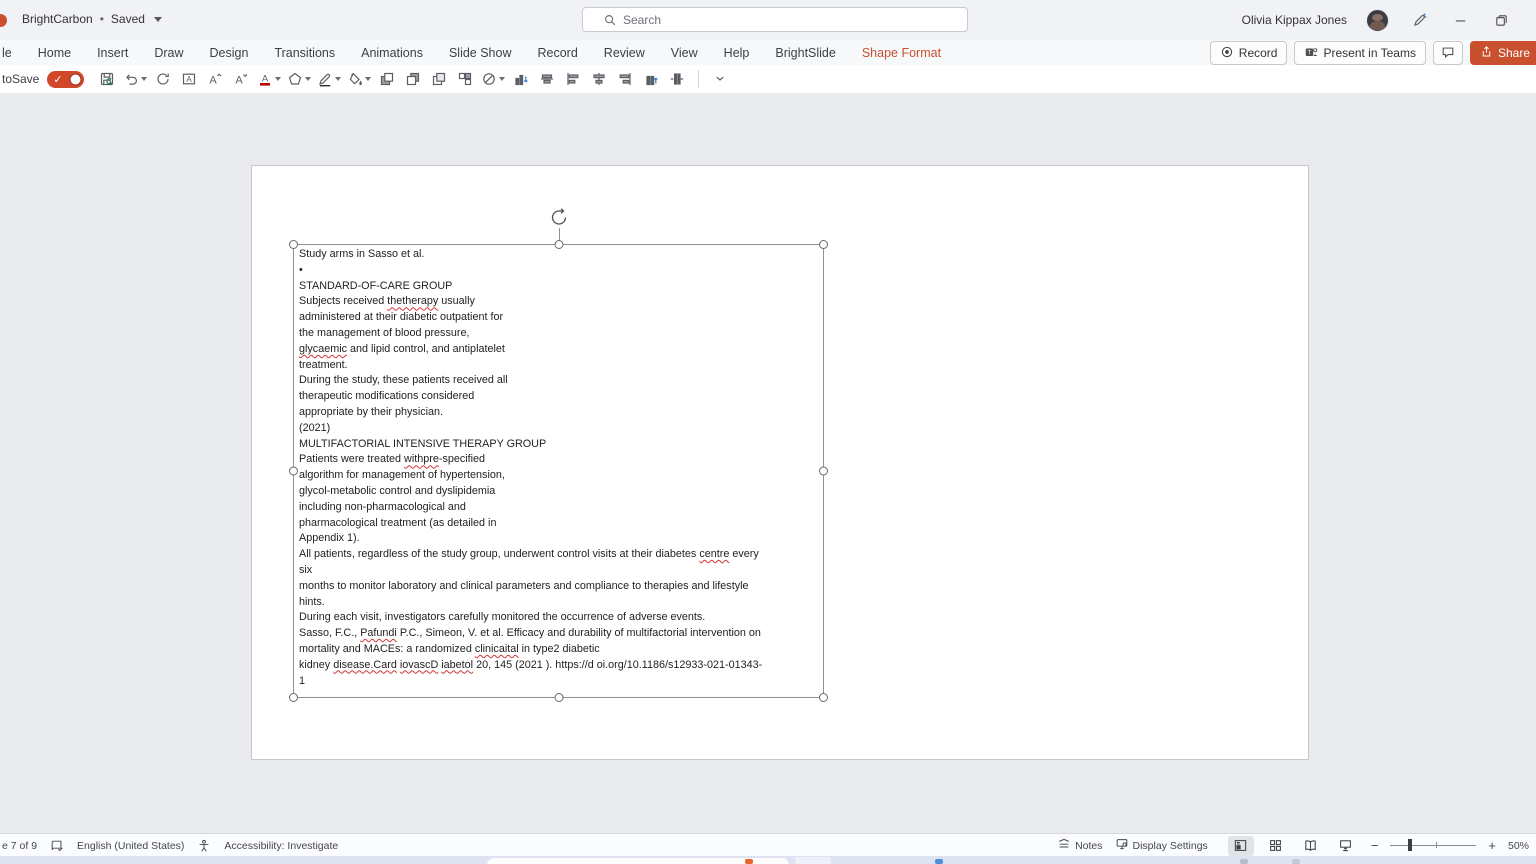 The width and height of the screenshot is (1536, 864). I want to click on notes-button: Notes, so click(1080, 845).